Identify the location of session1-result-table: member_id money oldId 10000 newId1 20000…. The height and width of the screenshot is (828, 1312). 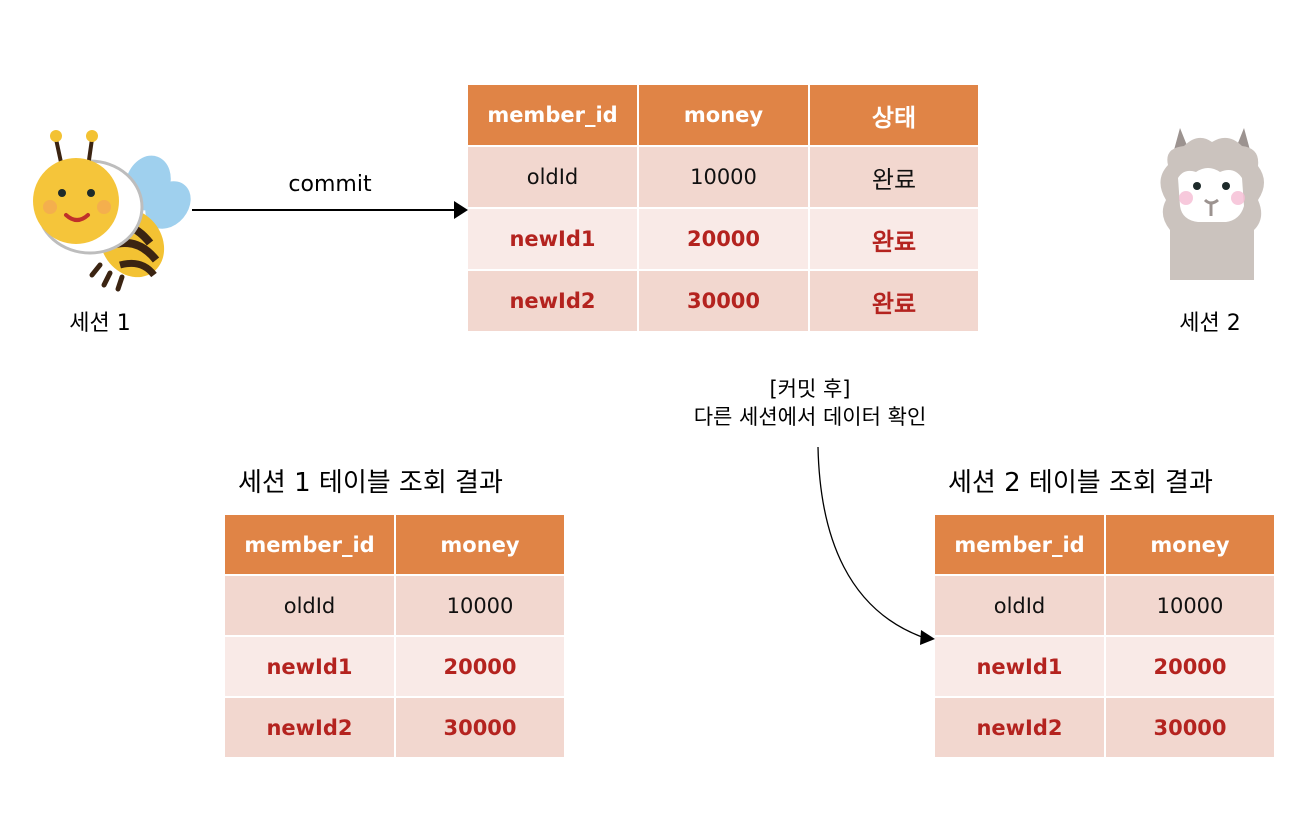
(394, 636).